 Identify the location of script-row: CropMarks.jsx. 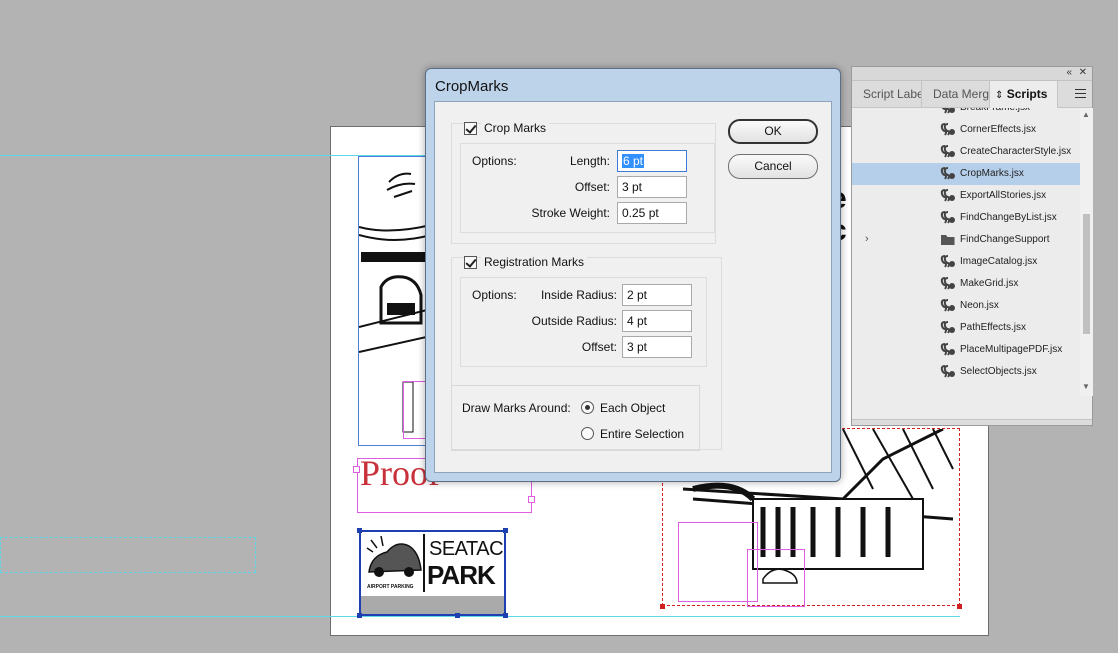
(966, 174).